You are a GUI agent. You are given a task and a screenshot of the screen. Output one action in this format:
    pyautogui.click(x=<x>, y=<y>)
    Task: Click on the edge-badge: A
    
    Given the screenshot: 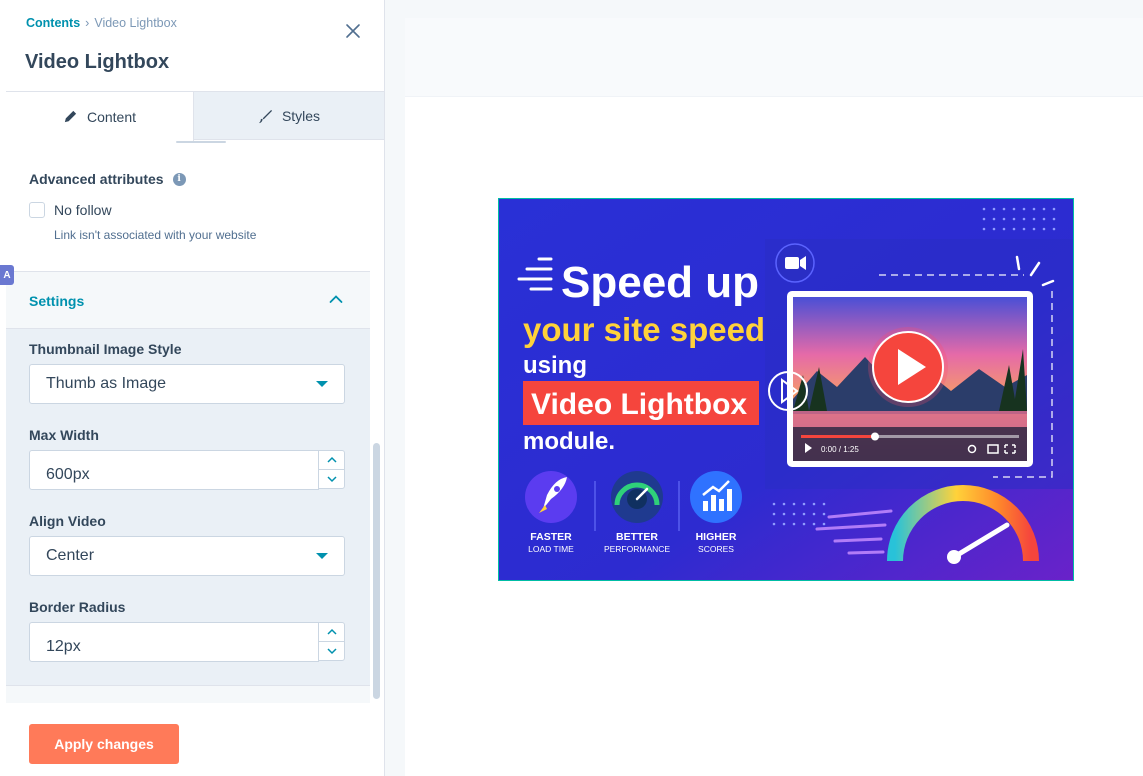 What is the action you would take?
    pyautogui.click(x=7, y=275)
    